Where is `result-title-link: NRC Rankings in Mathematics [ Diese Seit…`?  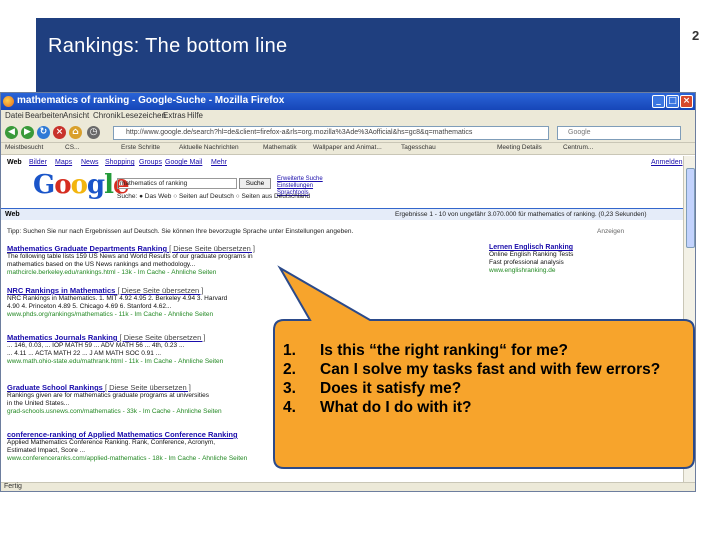
result-title-link: NRC Rankings in Mathematics [ Diese Seit… is located at coordinates (147, 290).